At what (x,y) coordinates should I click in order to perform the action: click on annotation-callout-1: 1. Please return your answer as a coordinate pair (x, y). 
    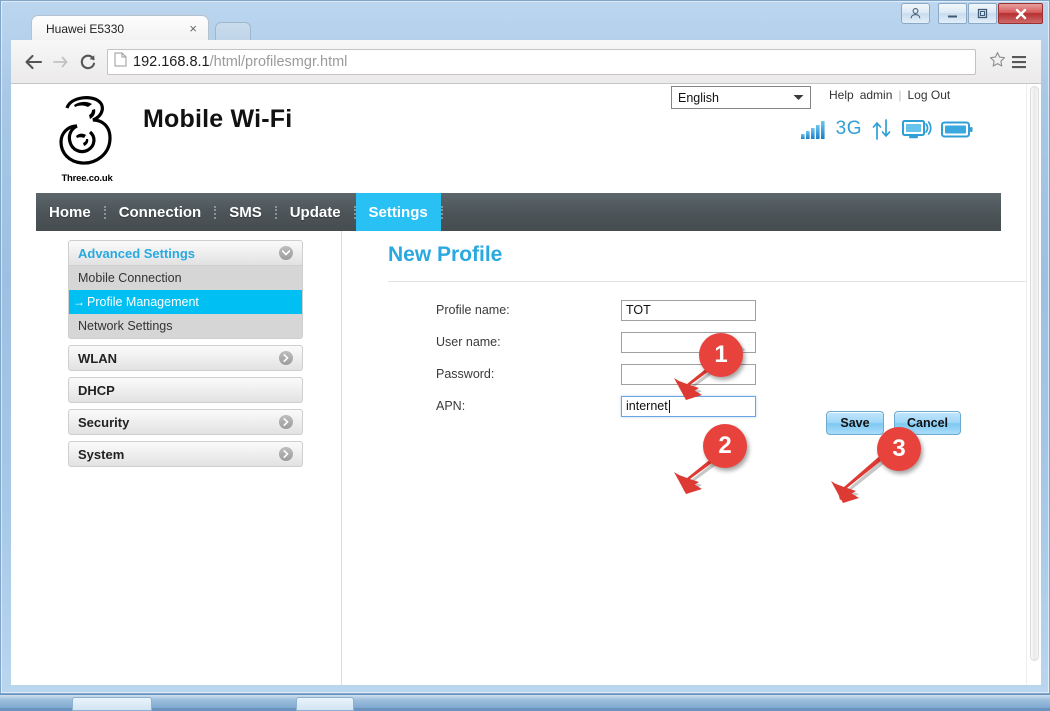
    Looking at the image, I should click on (721, 355).